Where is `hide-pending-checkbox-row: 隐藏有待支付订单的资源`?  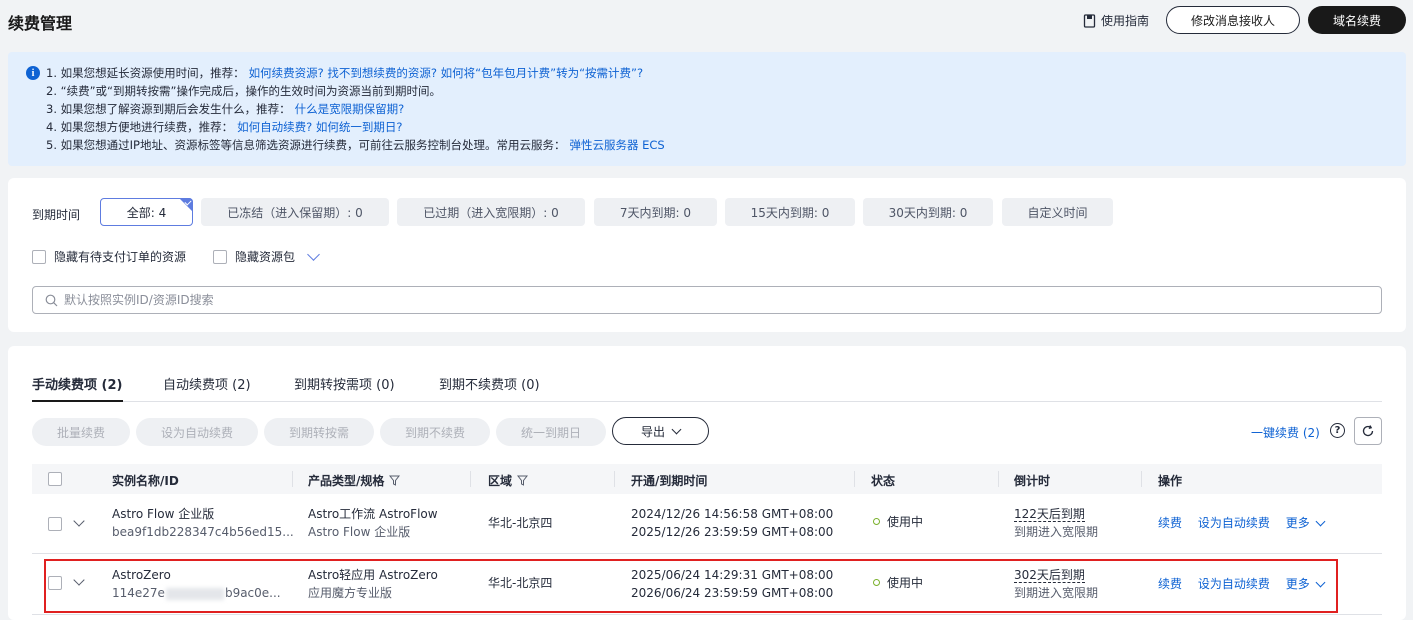 hide-pending-checkbox-row: 隐藏有待支付订单的资源 is located at coordinates (109, 256).